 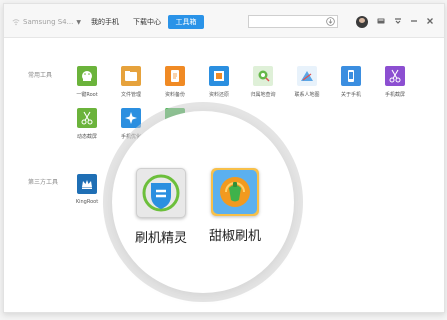 What do you see at coordinates (430, 21) in the screenshot?
I see `close-icon` at bounding box center [430, 21].